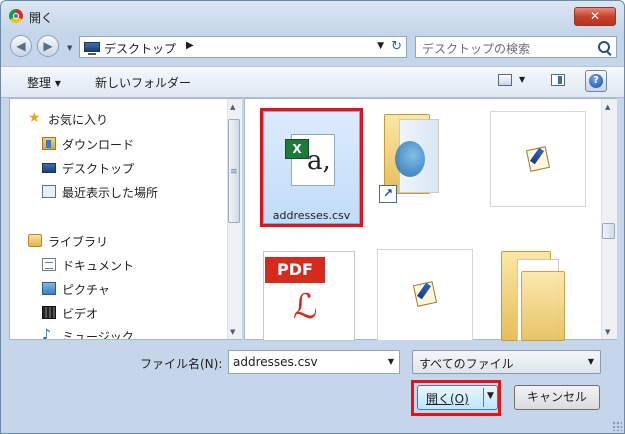 The width and height of the screenshot is (625, 434). What do you see at coordinates (410, 159) in the screenshot?
I see `globe-icon` at bounding box center [410, 159].